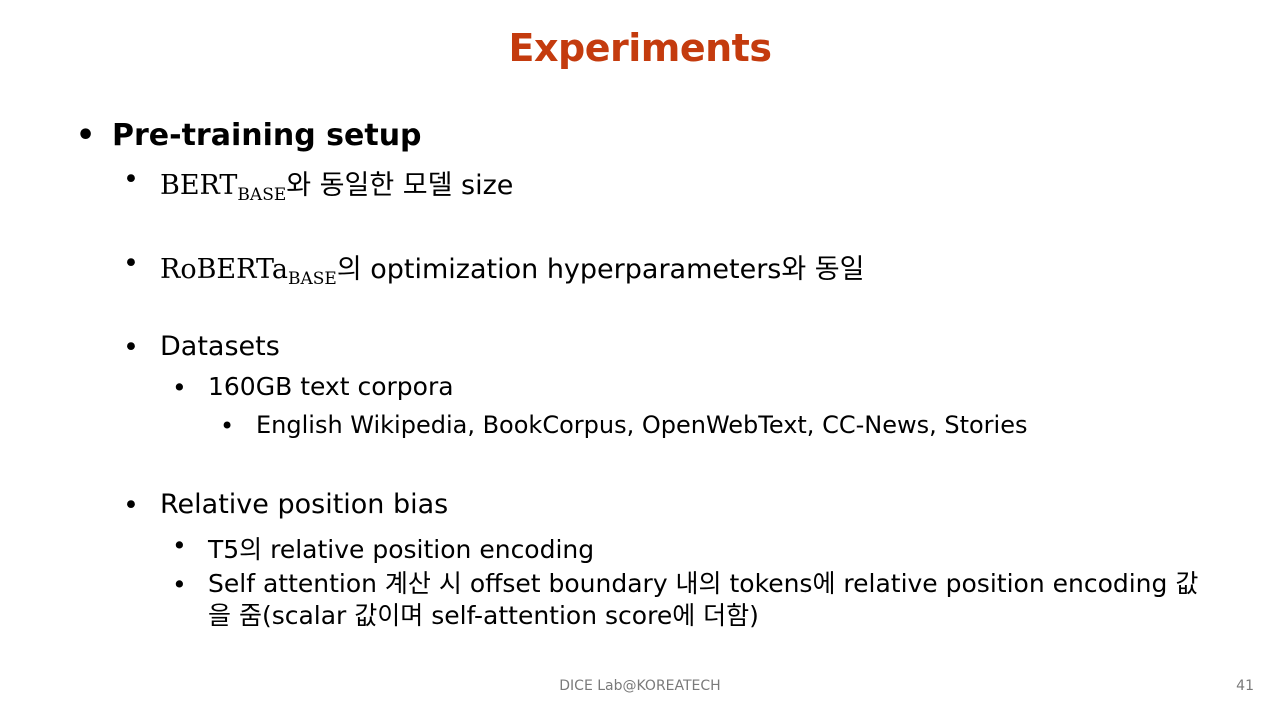 The height and width of the screenshot is (720, 1280). I want to click on bert-base-math: BERTBASE, so click(223, 187).